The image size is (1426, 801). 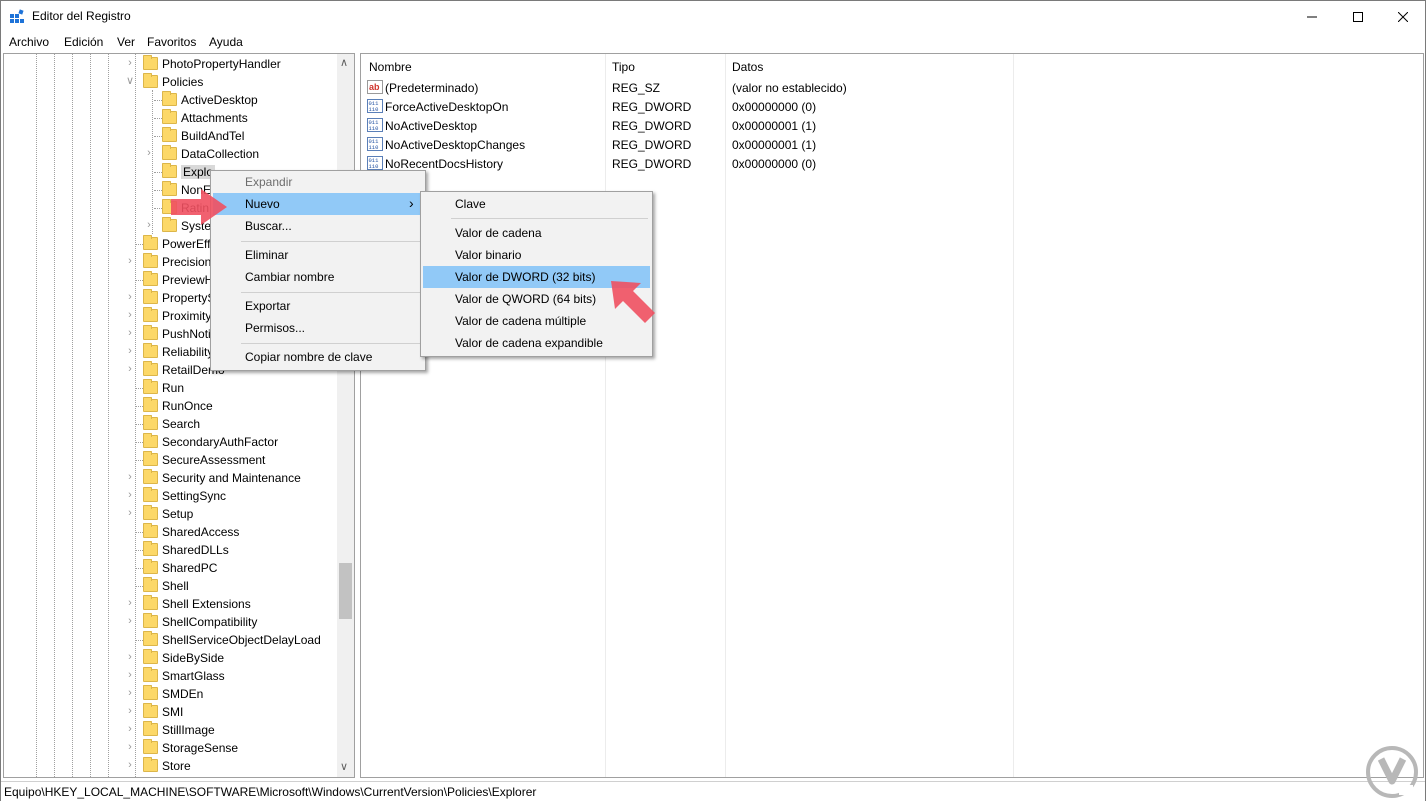 I want to click on menu-exportar: Exportar, so click(x=318, y=306).